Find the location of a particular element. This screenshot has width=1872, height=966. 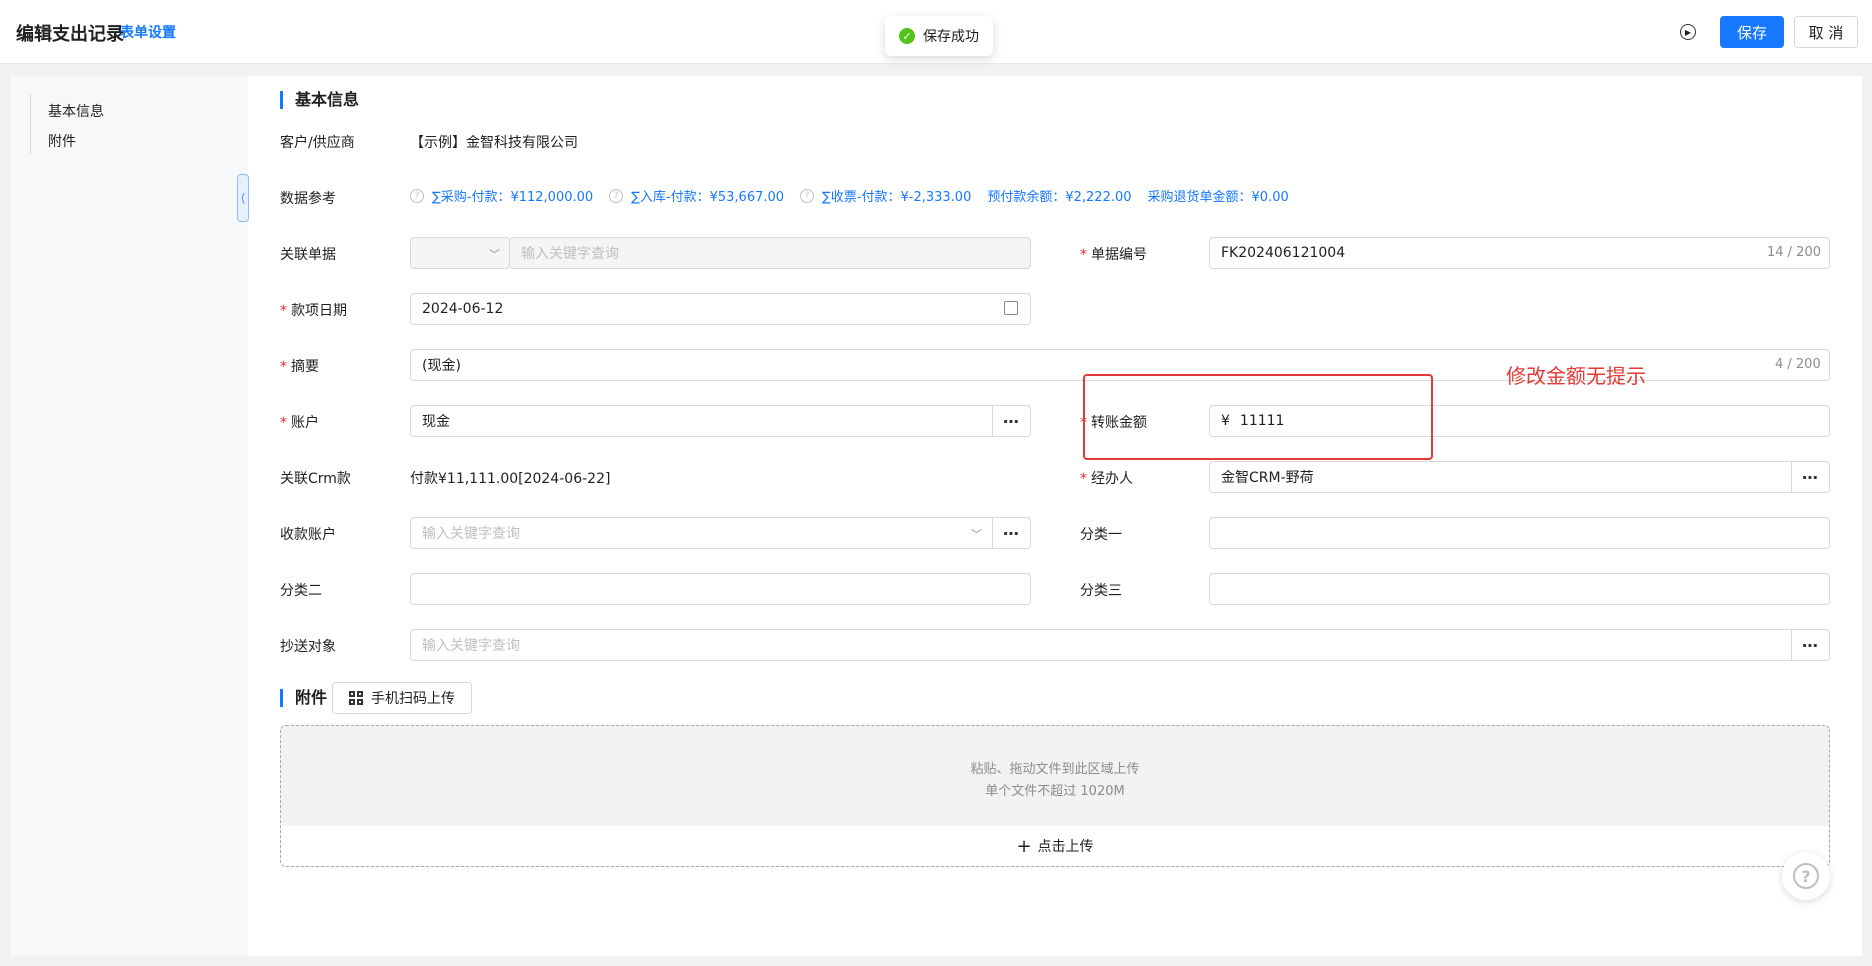

form-settings-link: 表单设置 is located at coordinates (148, 32).